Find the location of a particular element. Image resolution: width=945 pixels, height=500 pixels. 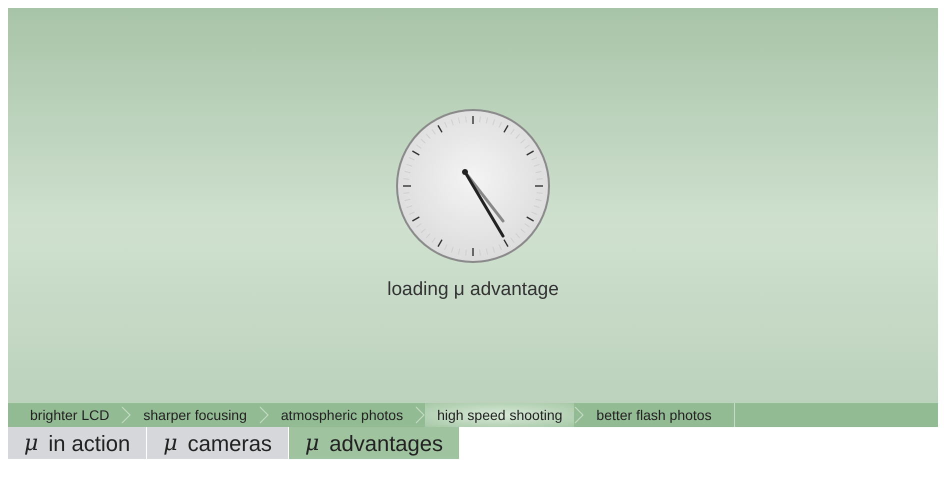

nav-tab: μ advantages is located at coordinates (374, 443).